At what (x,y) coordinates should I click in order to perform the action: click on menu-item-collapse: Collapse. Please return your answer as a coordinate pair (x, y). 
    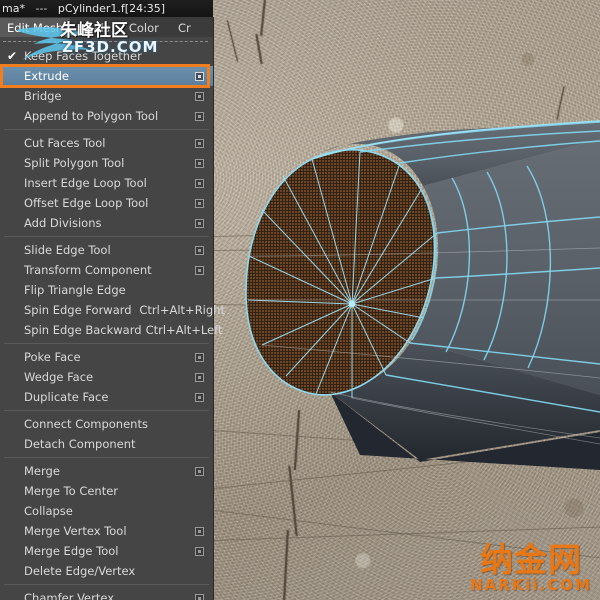
    Looking at the image, I should click on (106, 511).